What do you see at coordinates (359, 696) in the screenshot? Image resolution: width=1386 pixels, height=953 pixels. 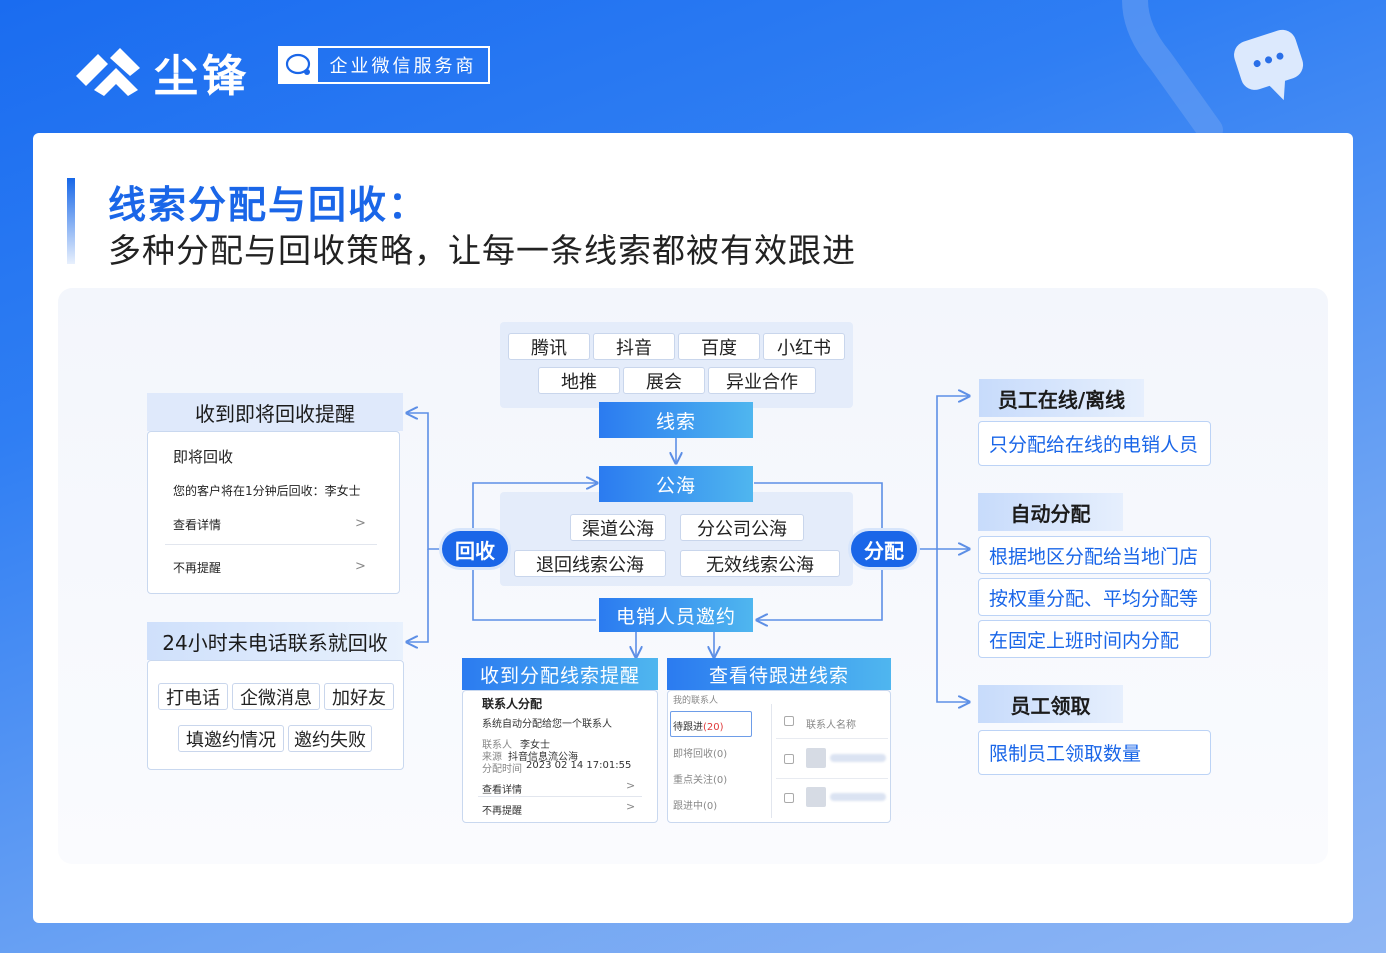 I see `action-chip: 加好友` at bounding box center [359, 696].